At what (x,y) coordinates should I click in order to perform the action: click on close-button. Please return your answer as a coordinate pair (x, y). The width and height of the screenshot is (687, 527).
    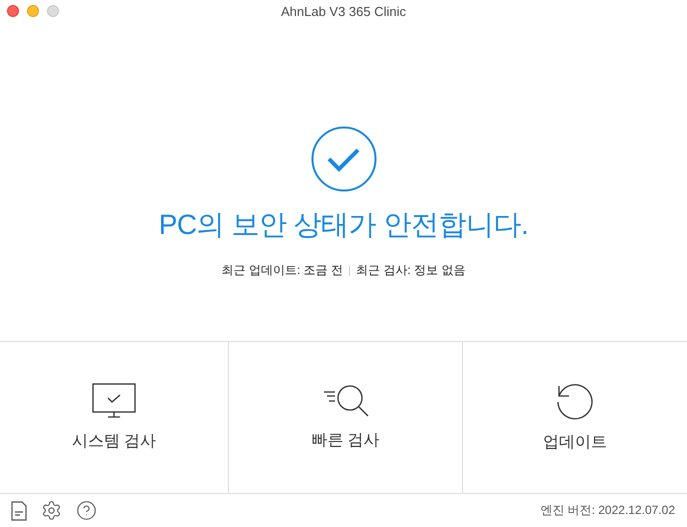
    Looking at the image, I should click on (13, 11).